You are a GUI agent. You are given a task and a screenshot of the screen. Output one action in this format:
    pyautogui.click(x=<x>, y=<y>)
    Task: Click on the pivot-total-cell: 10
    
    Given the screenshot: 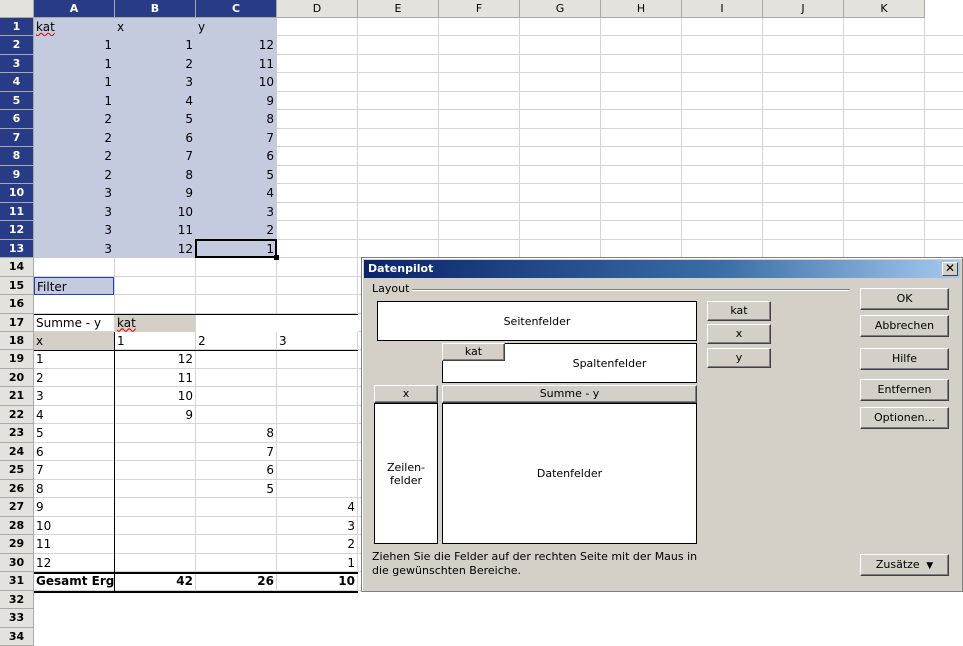 What is the action you would take?
    pyautogui.click(x=317, y=581)
    